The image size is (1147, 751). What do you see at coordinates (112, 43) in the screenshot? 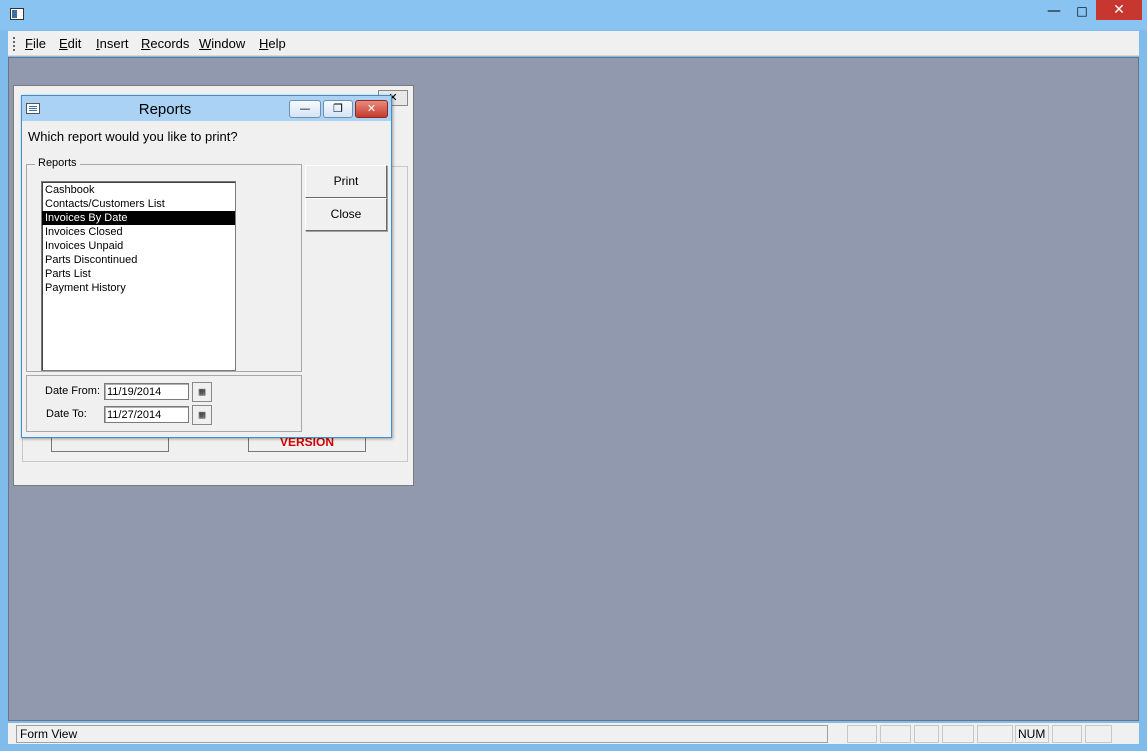
I see `menu-insert: Insert` at bounding box center [112, 43].